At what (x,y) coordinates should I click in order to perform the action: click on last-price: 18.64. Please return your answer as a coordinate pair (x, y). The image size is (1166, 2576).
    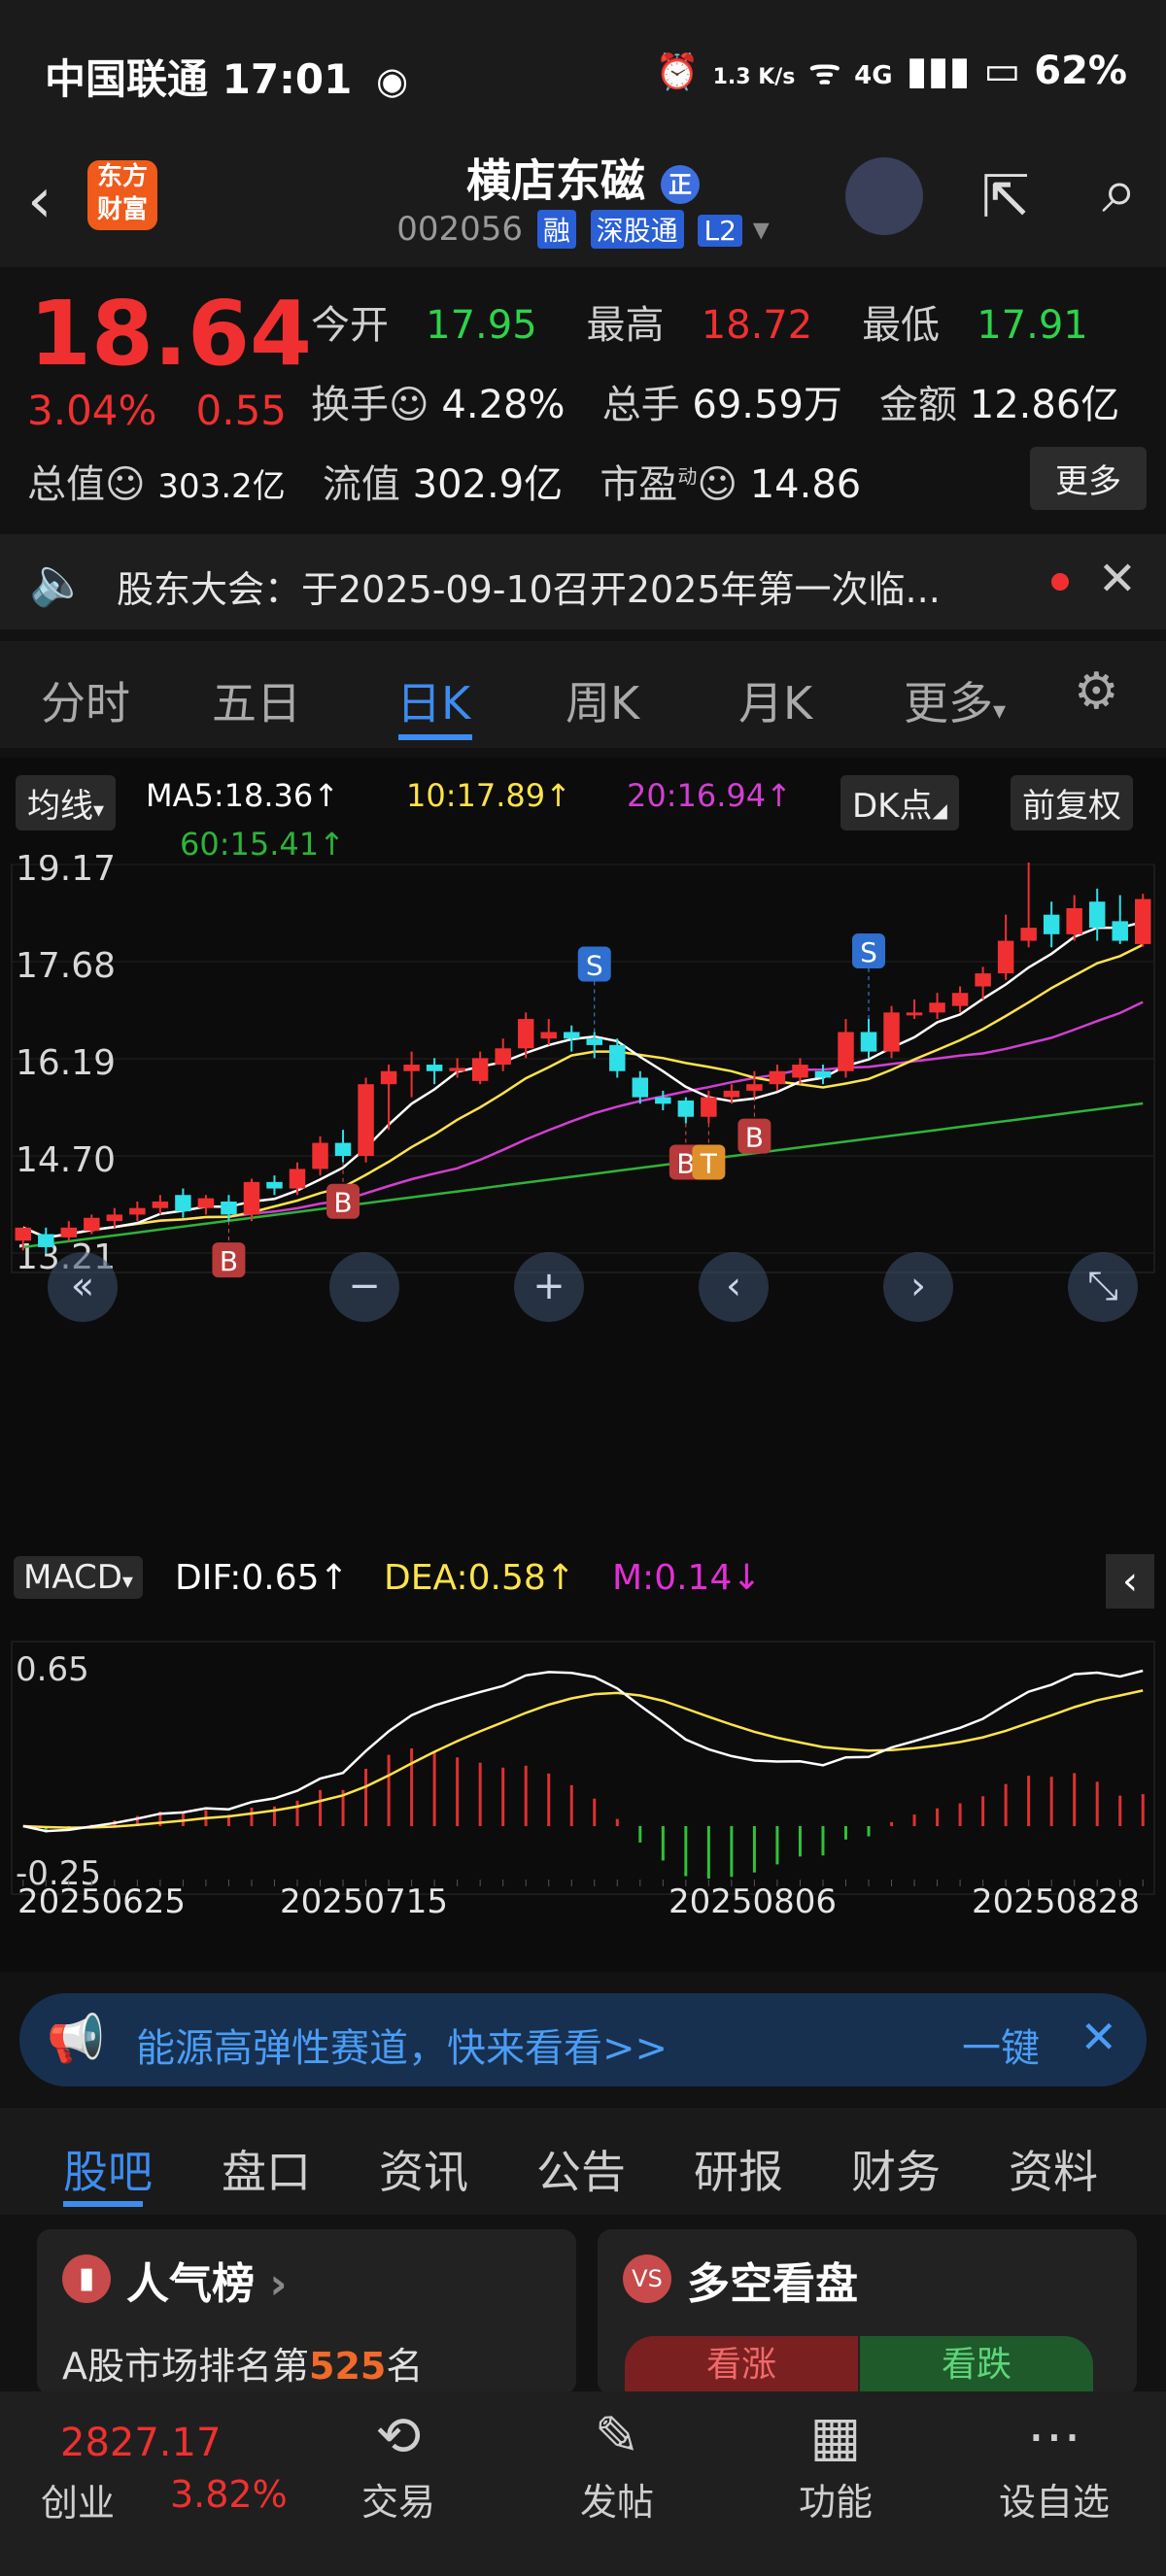
    Looking at the image, I should click on (171, 334).